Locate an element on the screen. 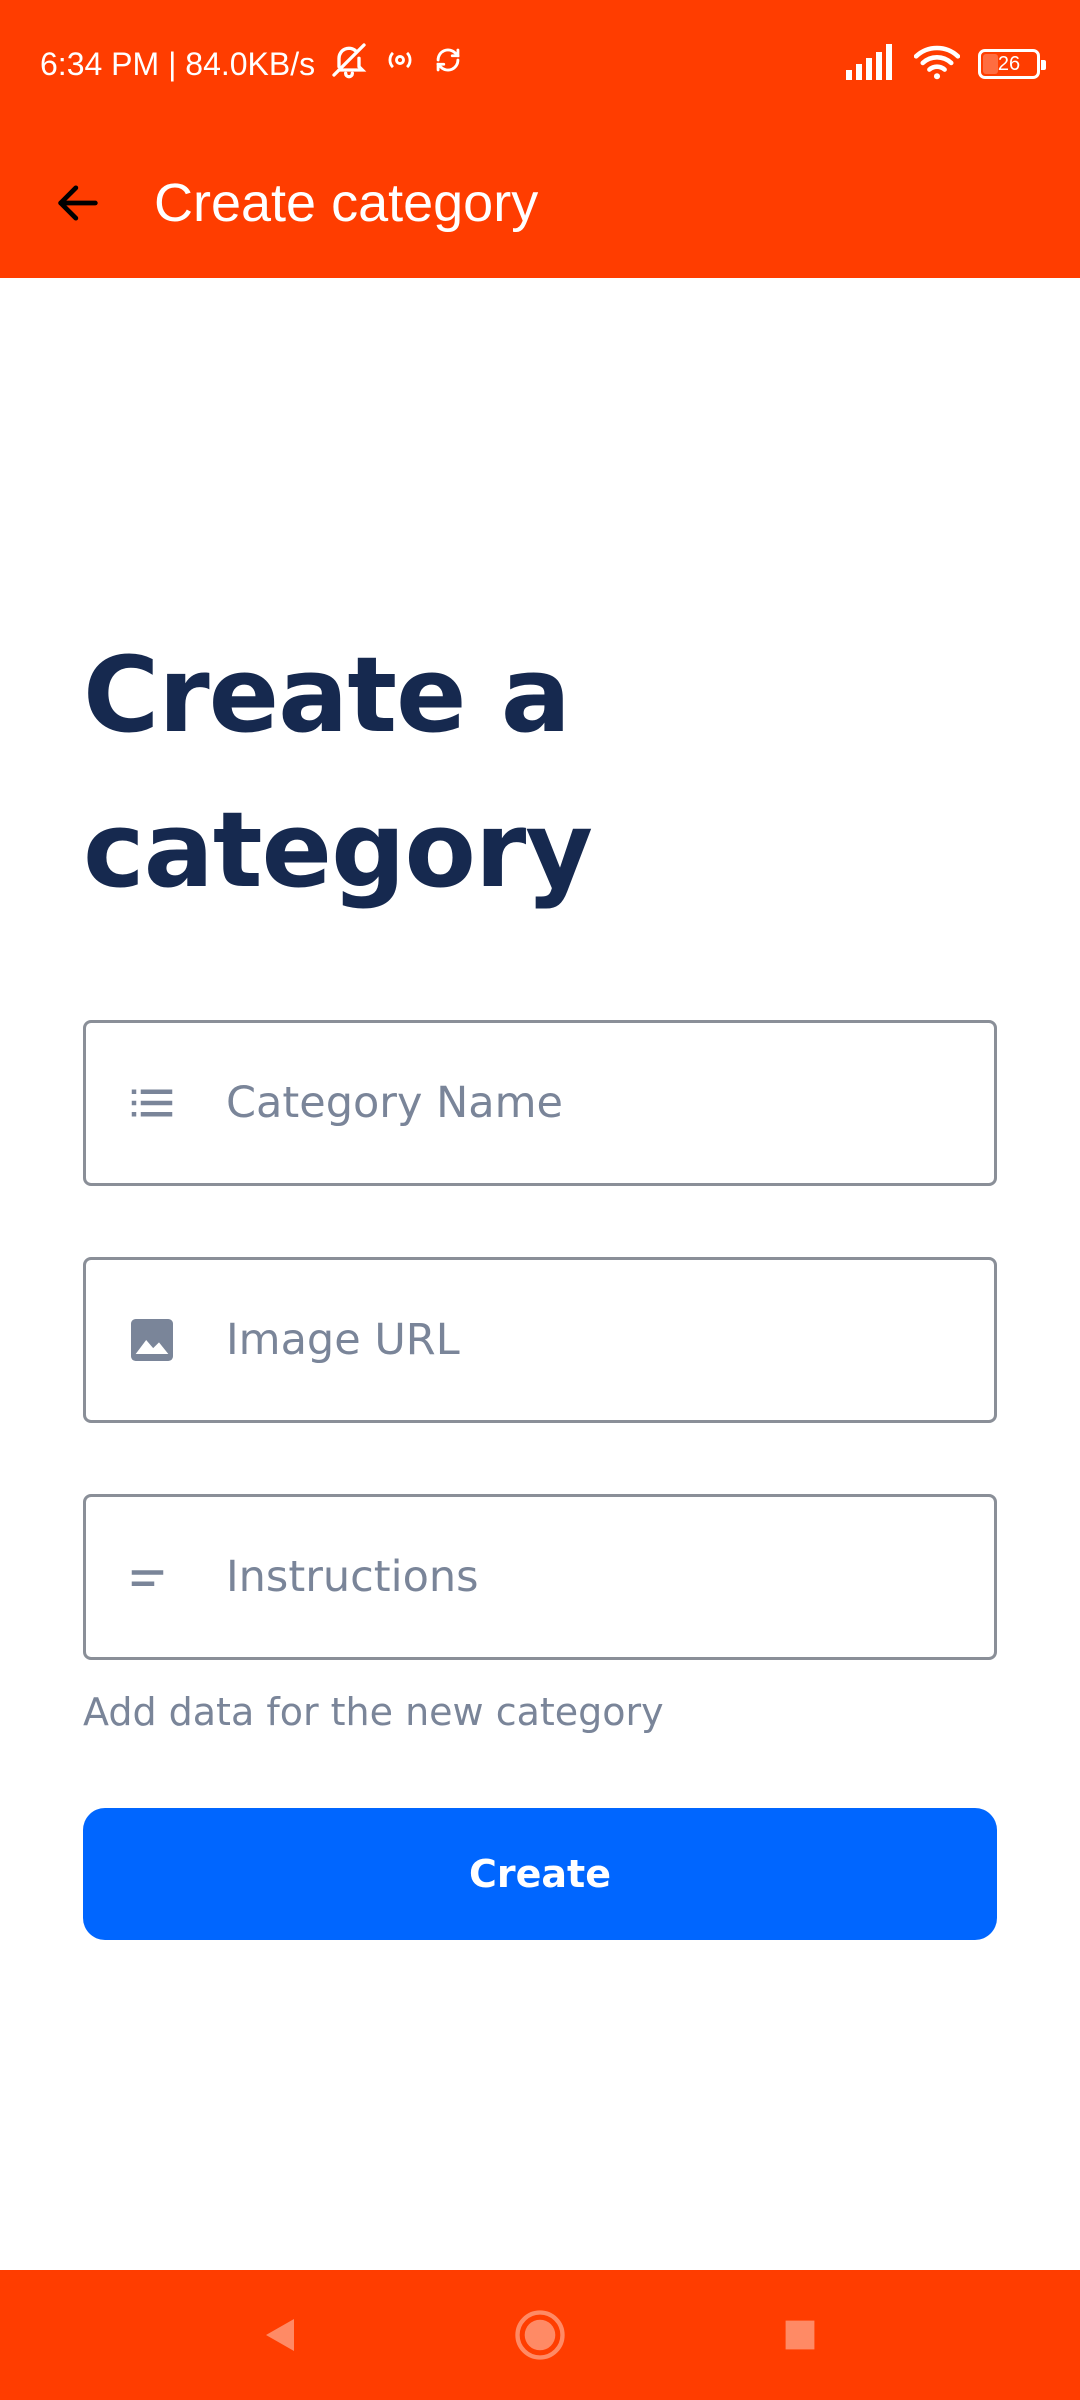 The image size is (1080, 2400). battery-text: 26 is located at coordinates (1009, 63).